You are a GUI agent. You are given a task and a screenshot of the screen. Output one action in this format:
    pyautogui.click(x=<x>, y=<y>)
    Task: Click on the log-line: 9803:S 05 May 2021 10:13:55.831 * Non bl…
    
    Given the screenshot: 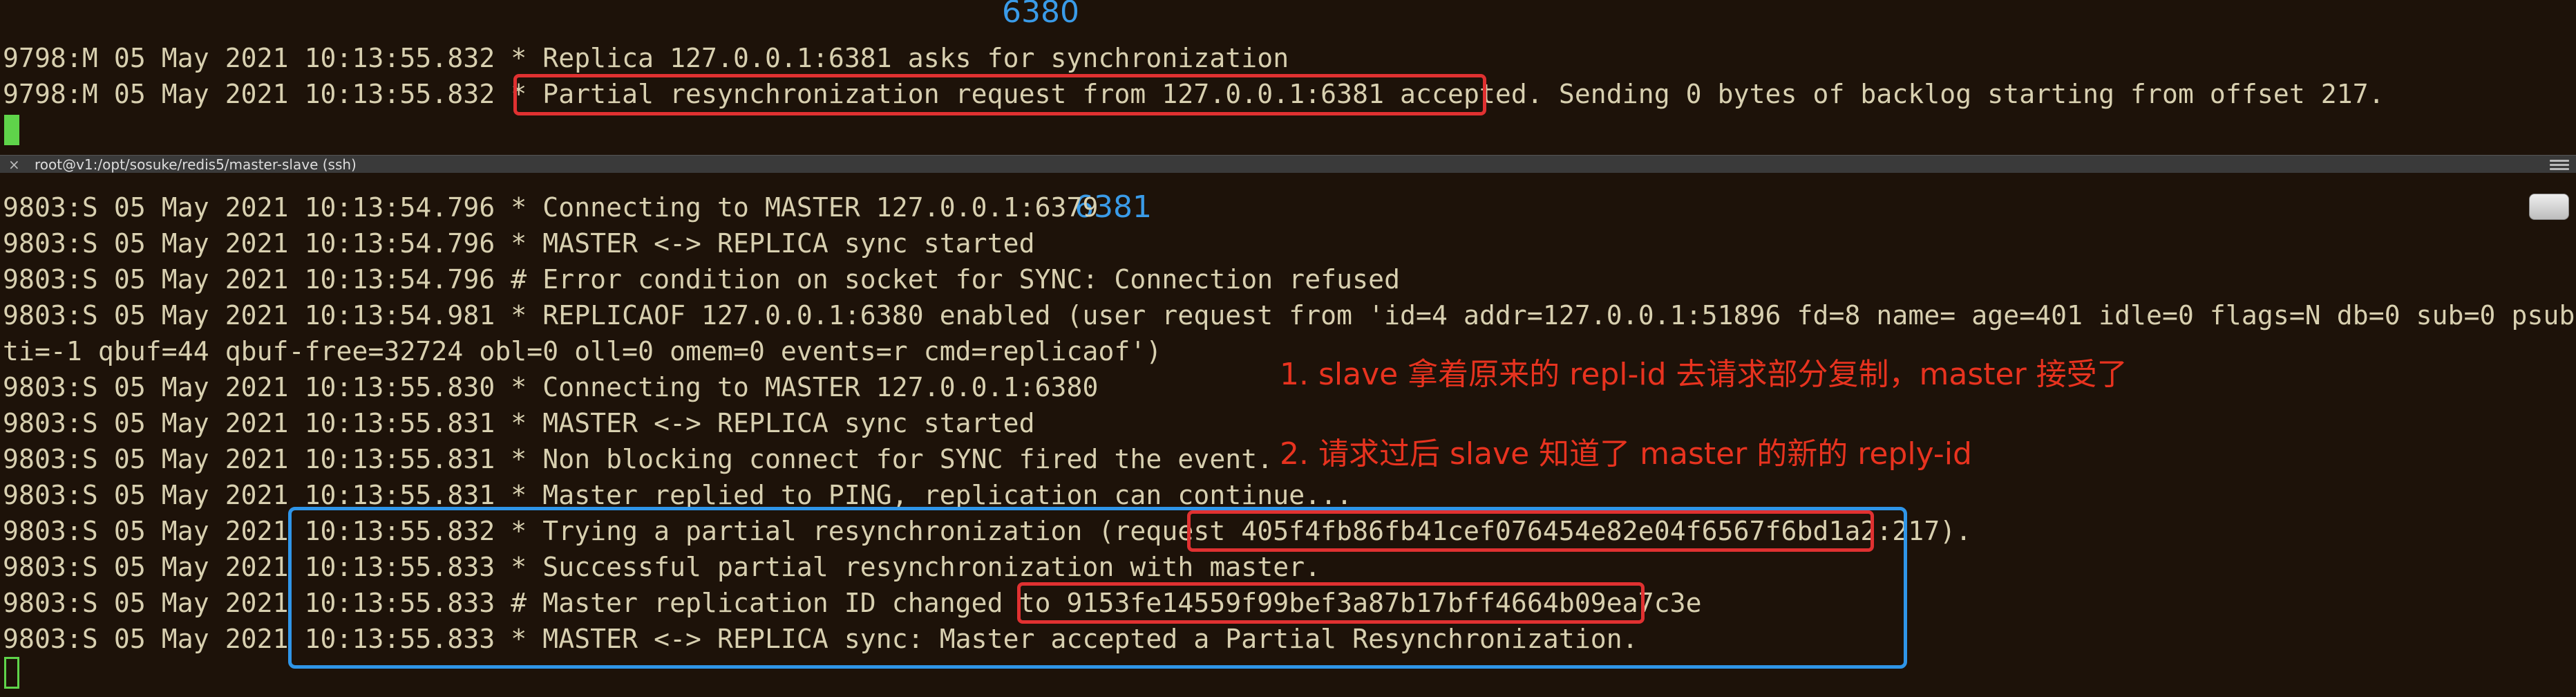 What is the action you would take?
    pyautogui.click(x=638, y=459)
    